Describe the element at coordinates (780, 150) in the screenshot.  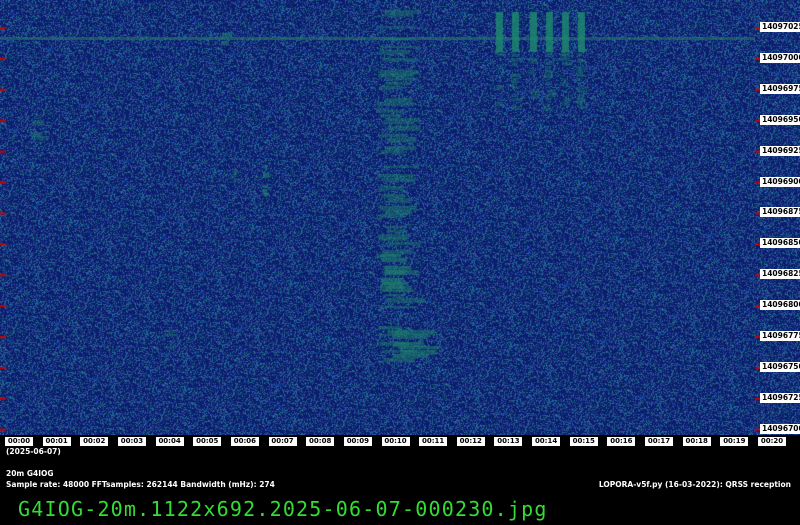
I see `freq-tick-label: 14096925` at that location.